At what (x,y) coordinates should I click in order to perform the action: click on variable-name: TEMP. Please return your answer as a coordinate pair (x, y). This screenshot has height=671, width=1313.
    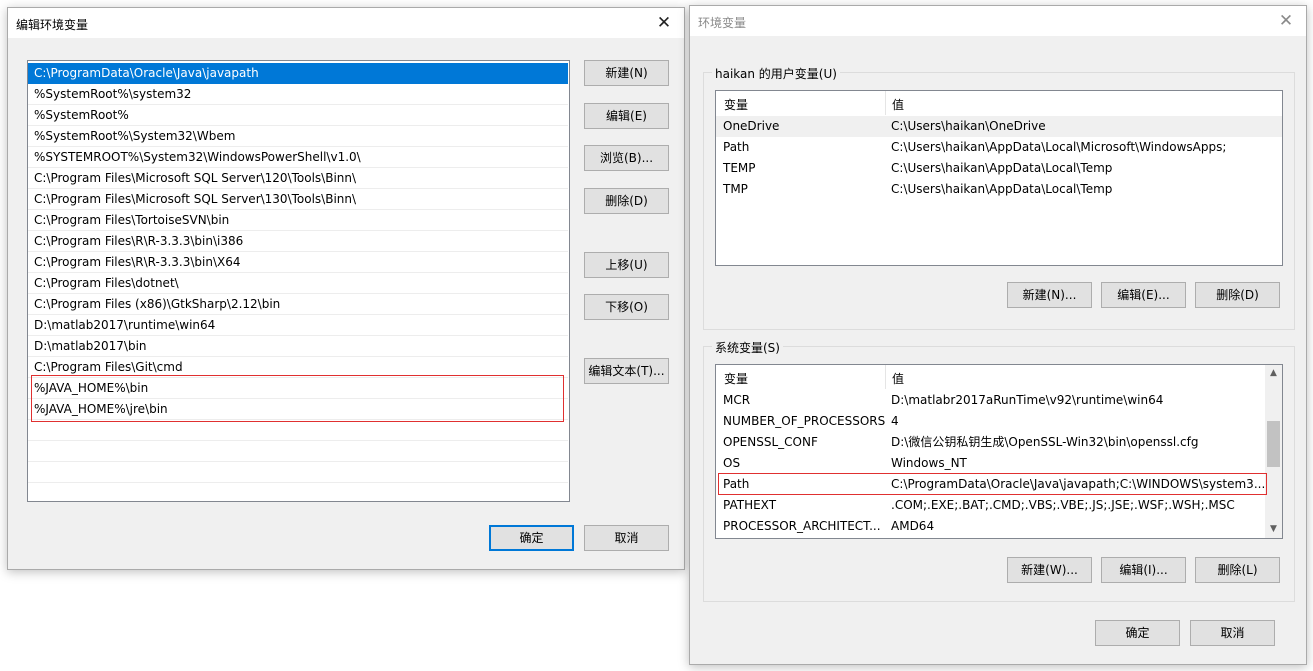
    Looking at the image, I should click on (739, 168).